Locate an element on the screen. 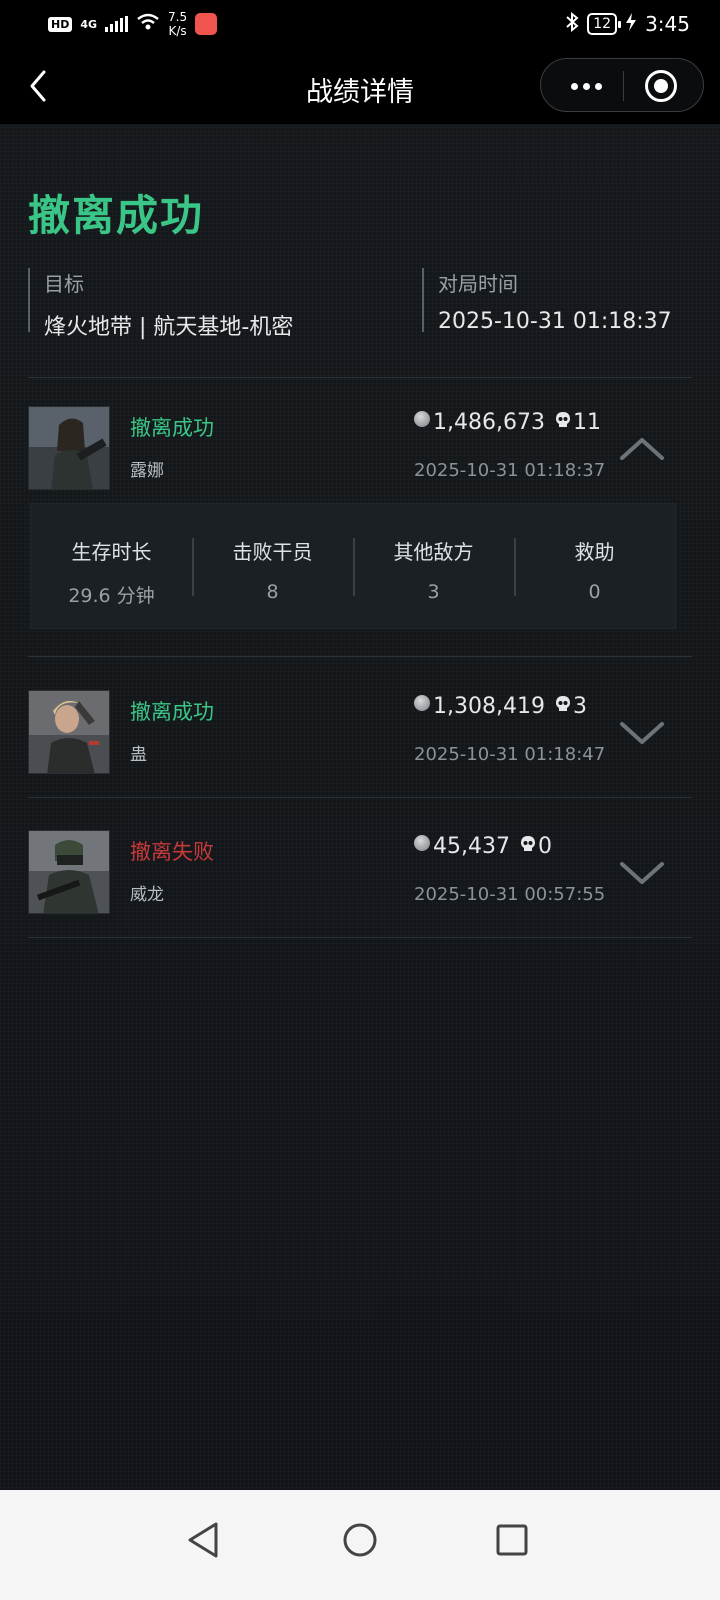 This screenshot has width=720, height=1600. player-details-panel: 生存时长 29.6 分钟 击败干员 8 其他敌方 3 救助 0 is located at coordinates (353, 566).